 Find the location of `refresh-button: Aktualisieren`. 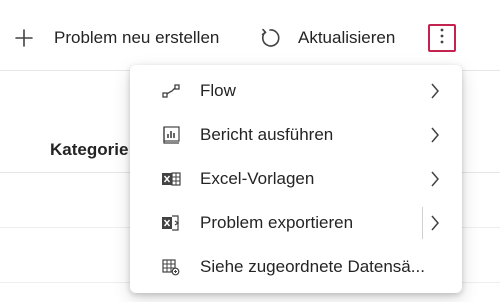

refresh-button: Aktualisieren is located at coordinates (326, 38).